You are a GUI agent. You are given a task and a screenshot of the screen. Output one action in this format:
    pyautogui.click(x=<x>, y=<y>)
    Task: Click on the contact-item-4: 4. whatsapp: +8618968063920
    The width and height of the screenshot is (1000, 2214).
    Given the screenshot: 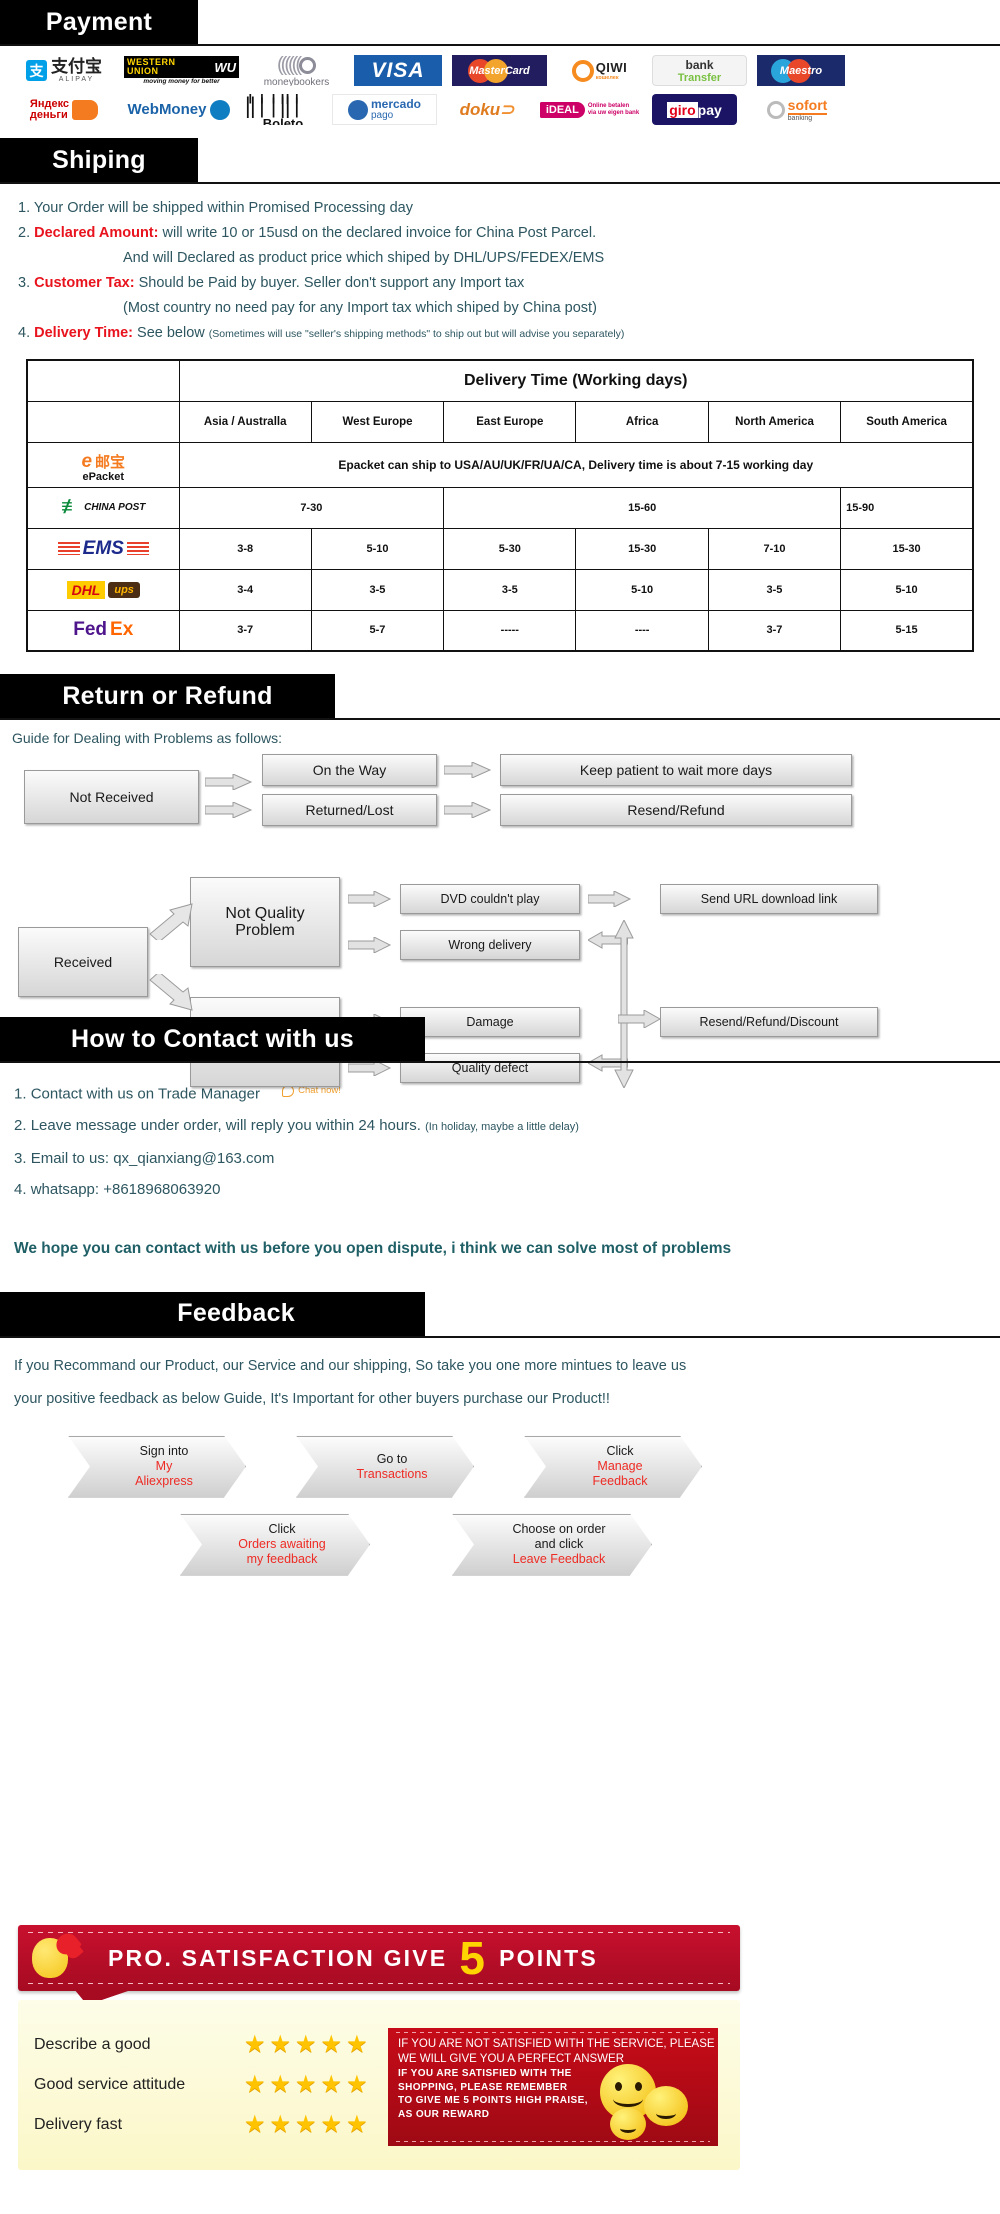 What is the action you would take?
    pyautogui.click(x=500, y=1189)
    